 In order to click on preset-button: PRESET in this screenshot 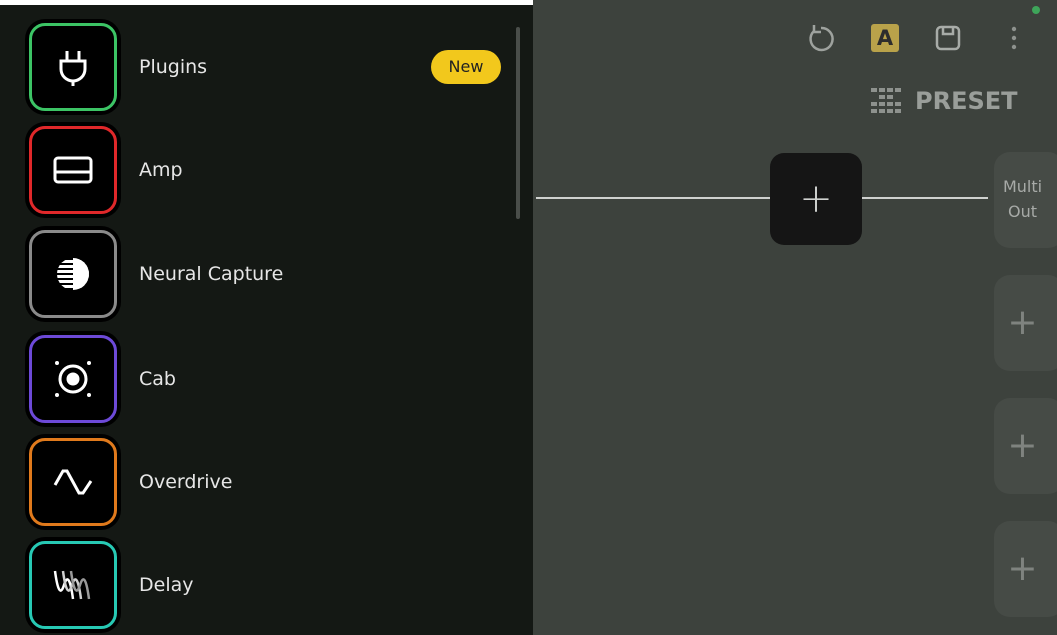, I will do `click(943, 101)`.